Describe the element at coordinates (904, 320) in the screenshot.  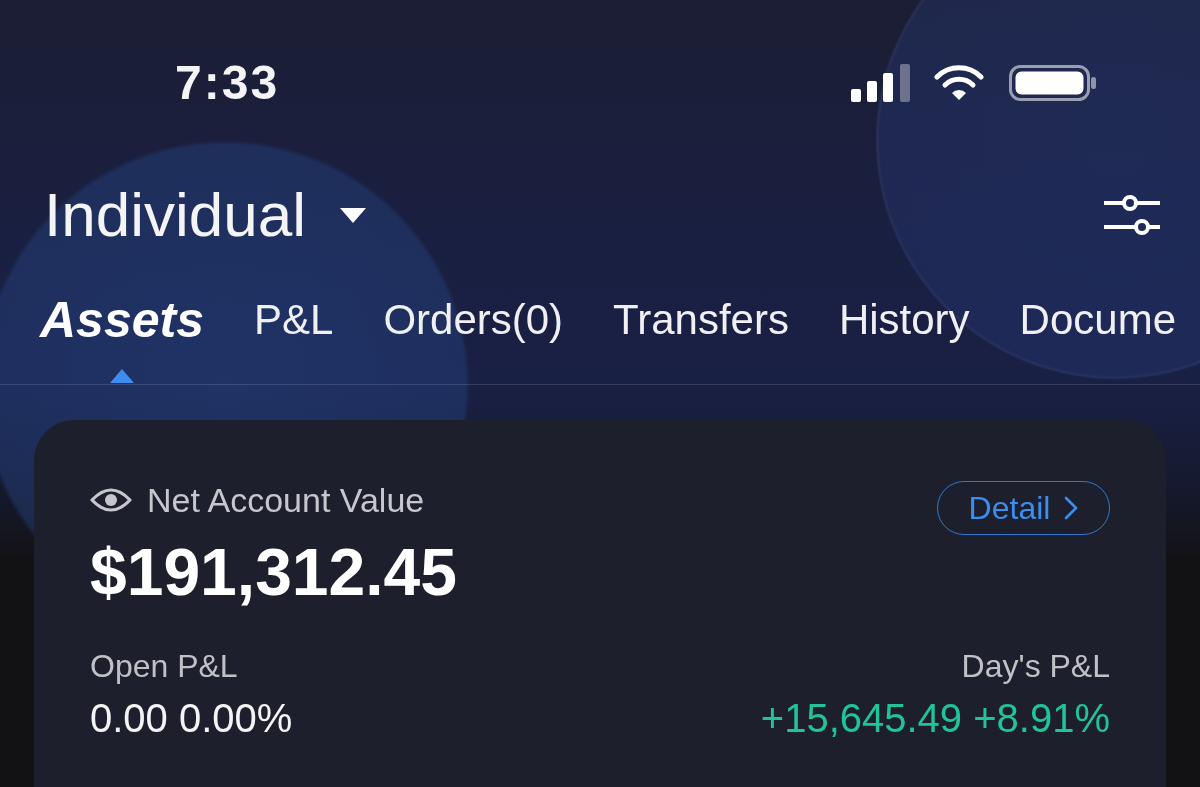
I see `tab: History` at that location.